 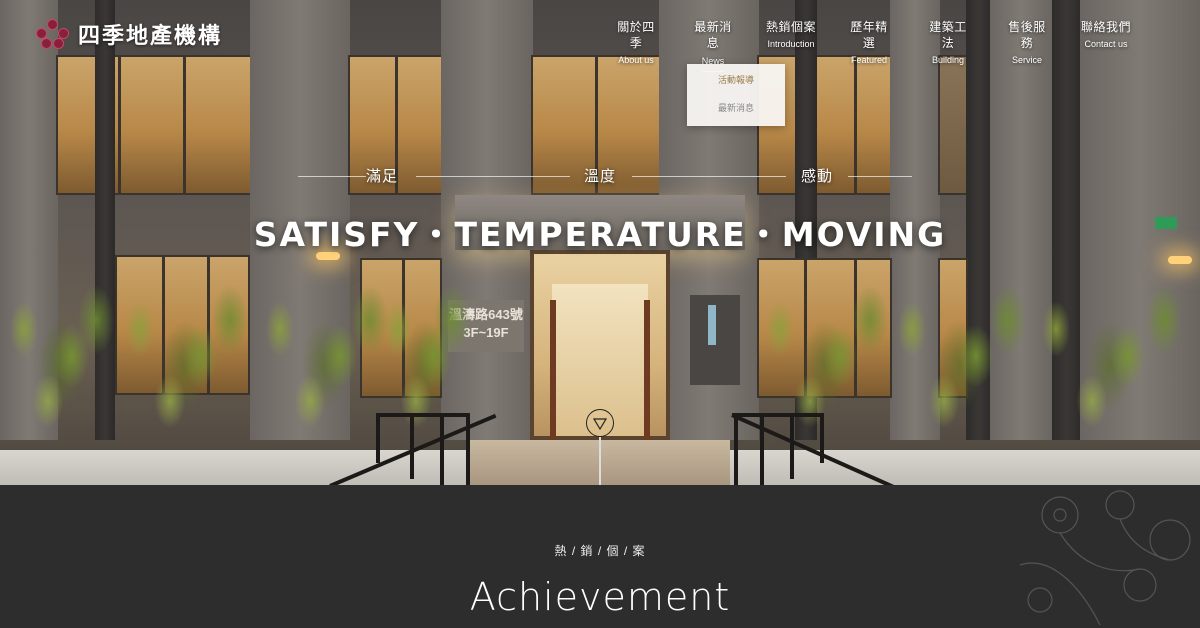 I want to click on nav-item-introduction: 熱銷個案 Introduction, so click(x=791, y=35).